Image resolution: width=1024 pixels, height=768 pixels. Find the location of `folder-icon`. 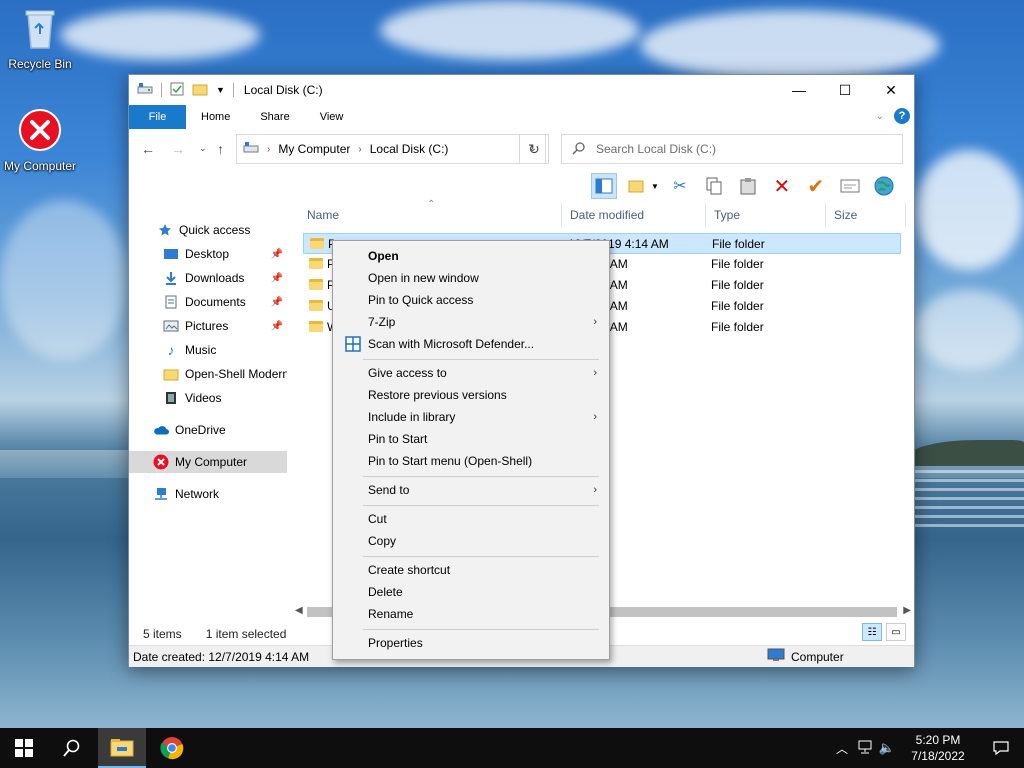

folder-icon is located at coordinates (316, 305).